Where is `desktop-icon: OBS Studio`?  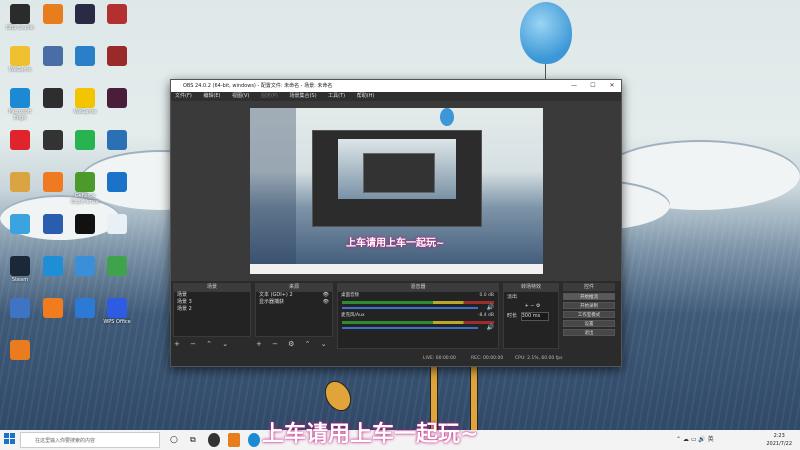 desktop-icon: OBS Studio is located at coordinates (20, 17).